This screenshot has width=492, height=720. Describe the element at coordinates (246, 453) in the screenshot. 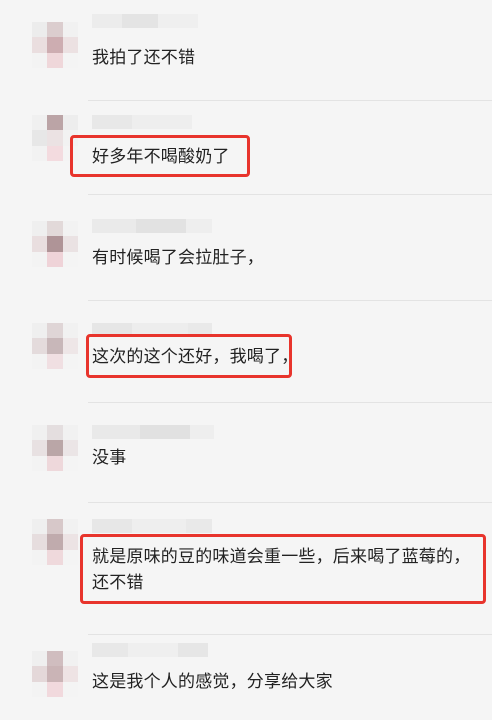

I see `comment-item: 没事` at that location.